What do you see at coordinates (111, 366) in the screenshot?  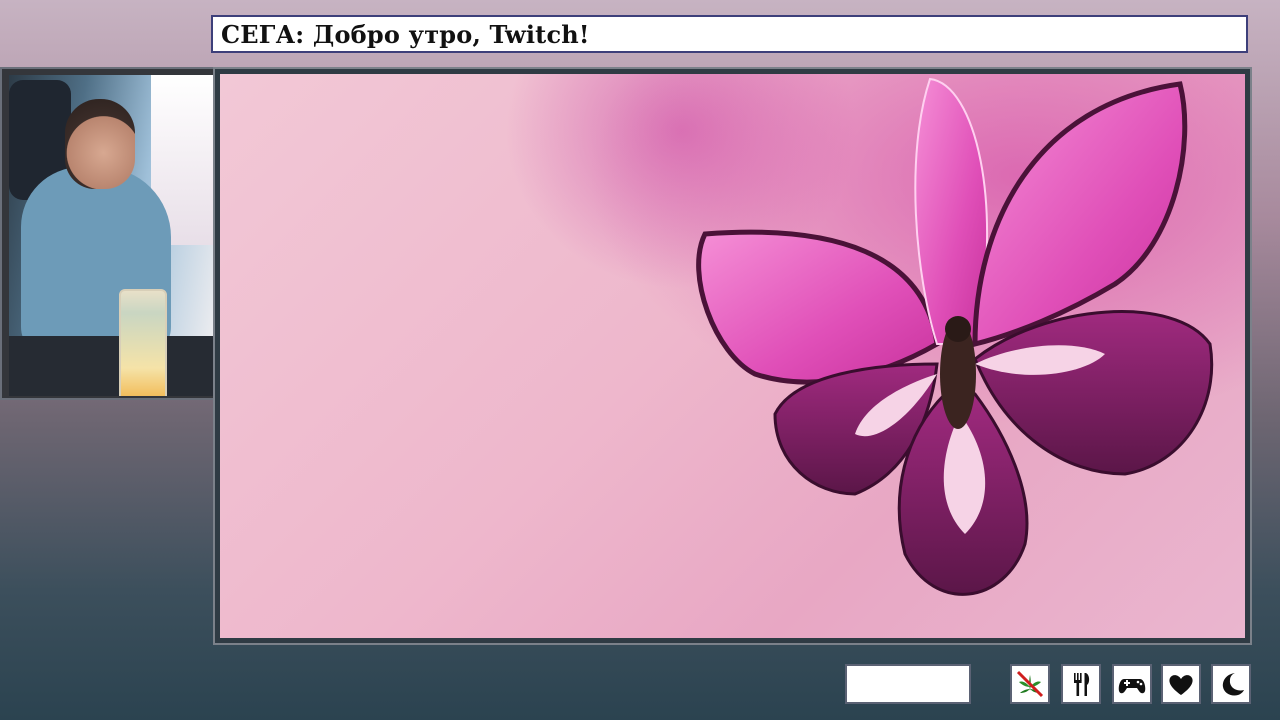 I see `webcam-desk` at bounding box center [111, 366].